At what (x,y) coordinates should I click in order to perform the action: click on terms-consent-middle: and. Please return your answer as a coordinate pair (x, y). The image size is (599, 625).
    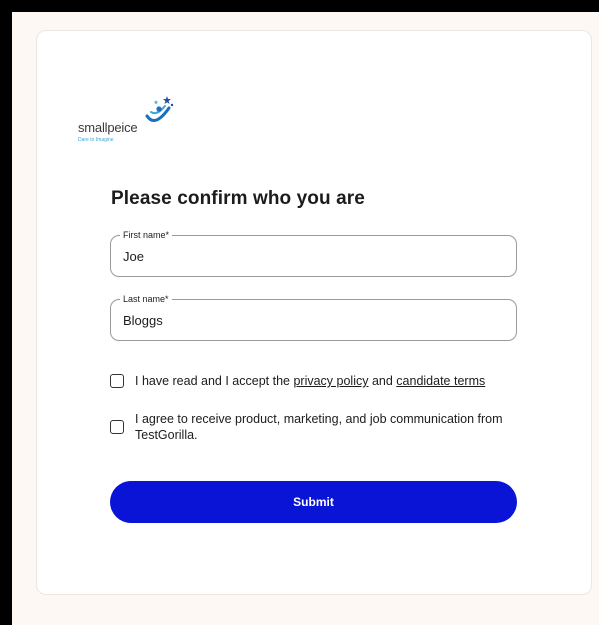
    Looking at the image, I should click on (382, 381).